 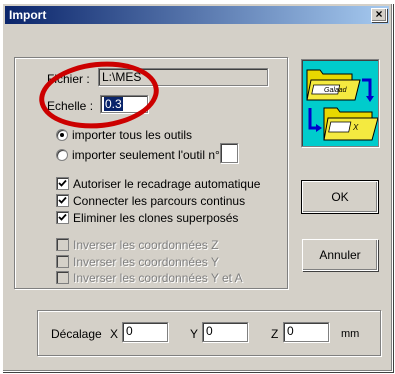 I want to click on connect-paths-label: Connecter les parcours continus, so click(x=159, y=201).